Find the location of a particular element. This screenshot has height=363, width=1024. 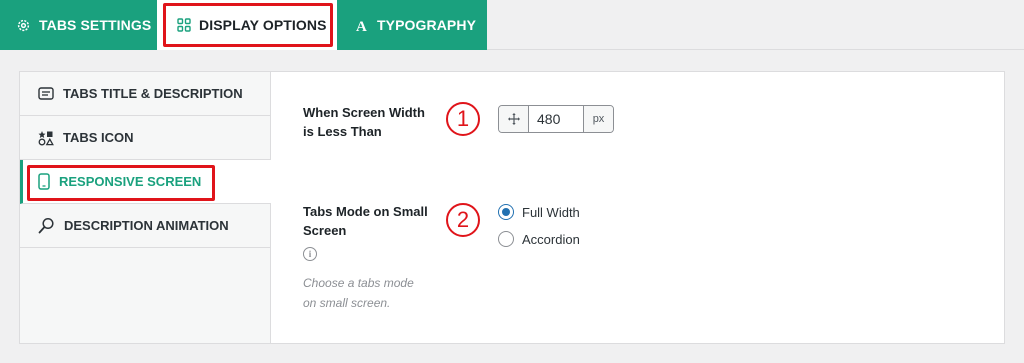

shapes-icon is located at coordinates (46, 137).